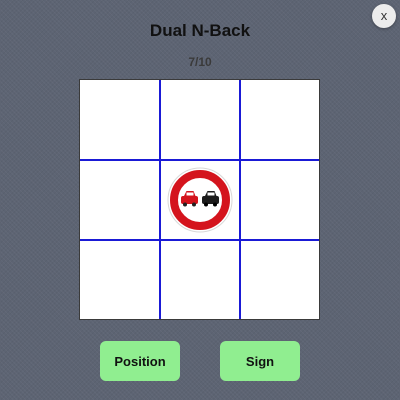 The height and width of the screenshot is (400, 400). I want to click on grid-cell-active, so click(200, 200).